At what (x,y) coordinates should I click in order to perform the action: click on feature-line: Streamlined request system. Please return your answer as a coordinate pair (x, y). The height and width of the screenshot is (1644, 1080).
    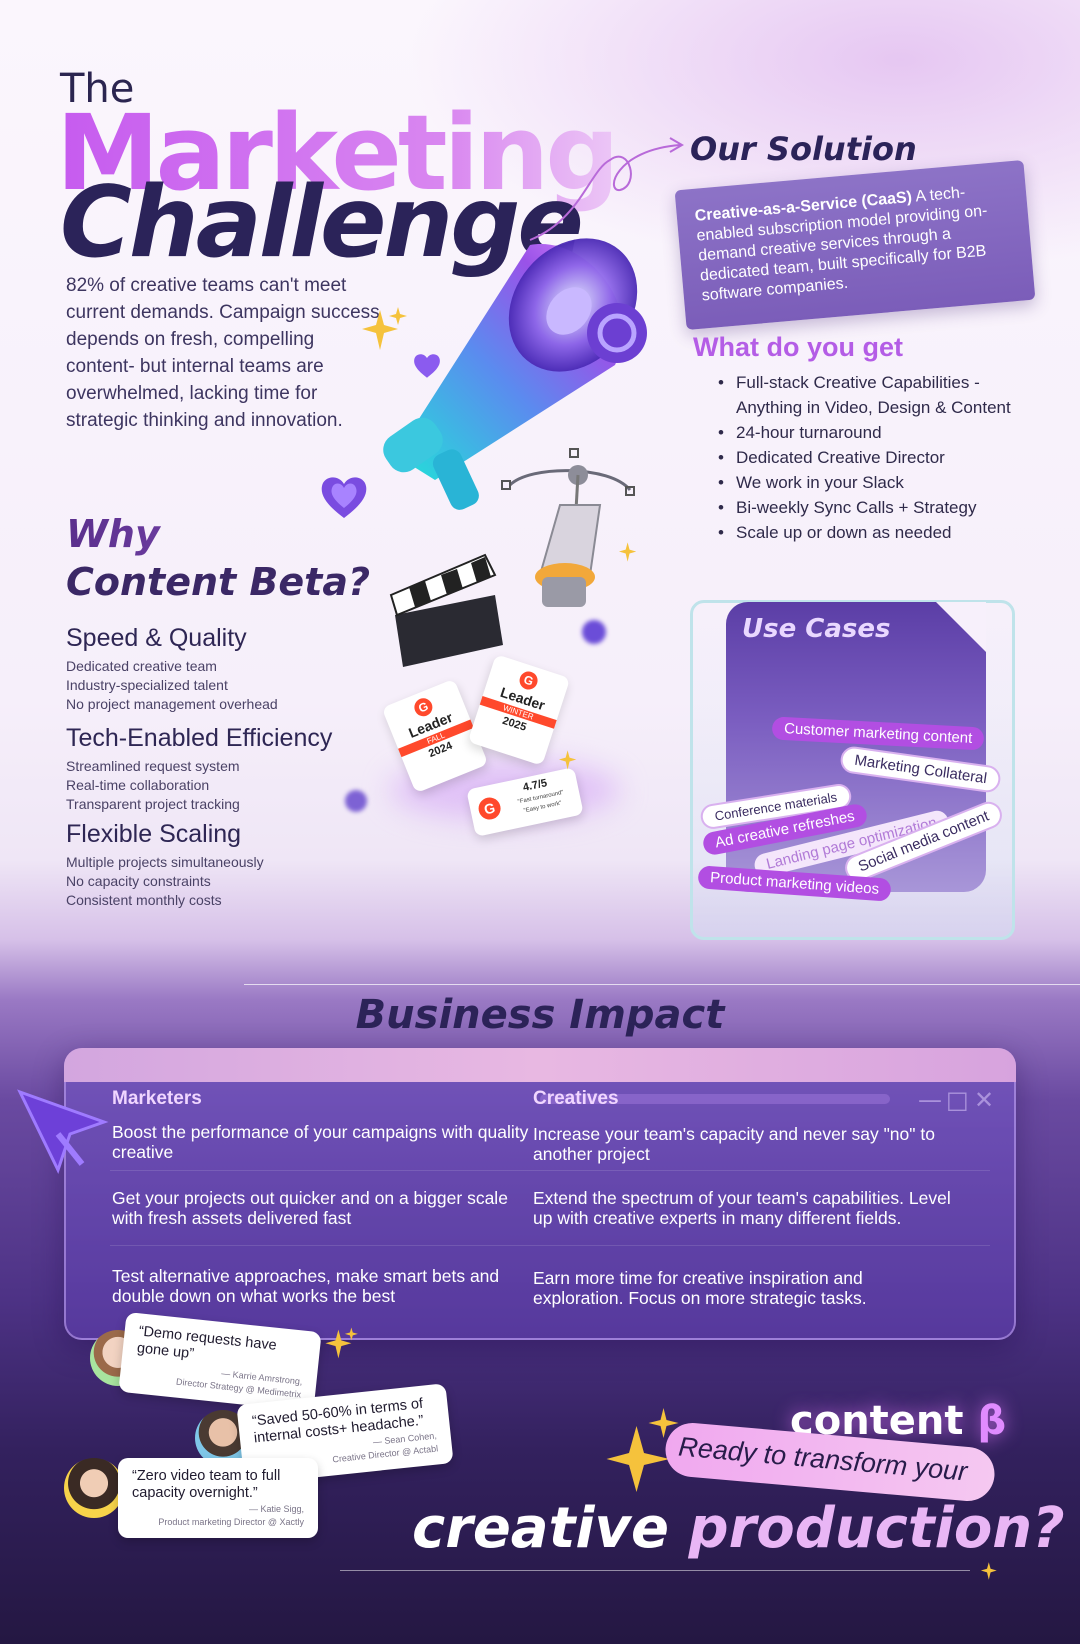
    Looking at the image, I should click on (153, 766).